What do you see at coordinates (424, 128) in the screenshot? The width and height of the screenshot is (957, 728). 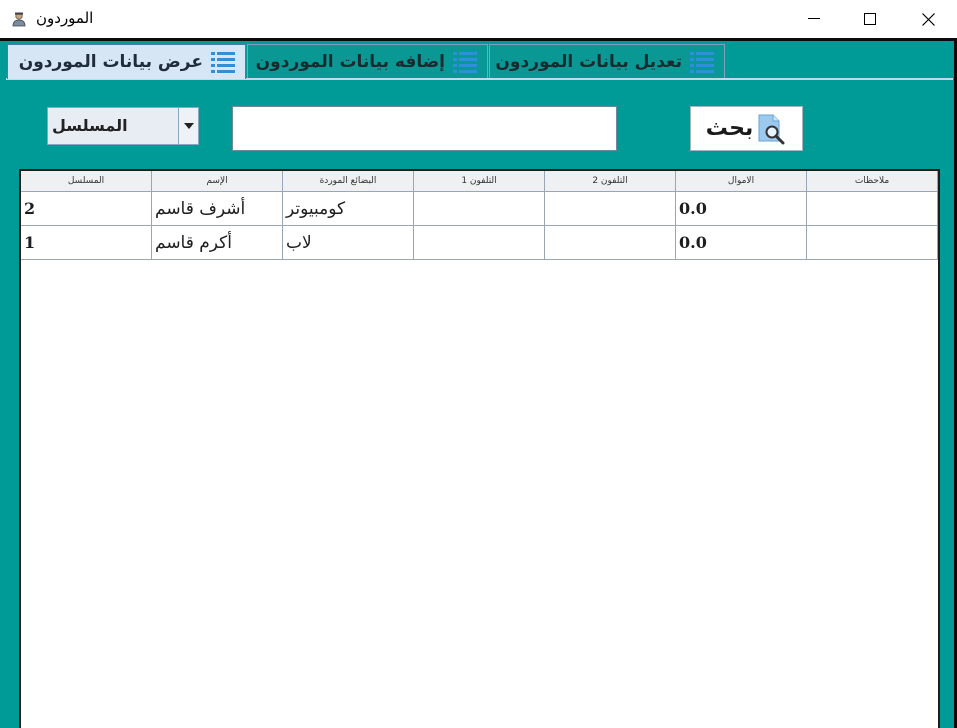 I see `search-input` at bounding box center [424, 128].